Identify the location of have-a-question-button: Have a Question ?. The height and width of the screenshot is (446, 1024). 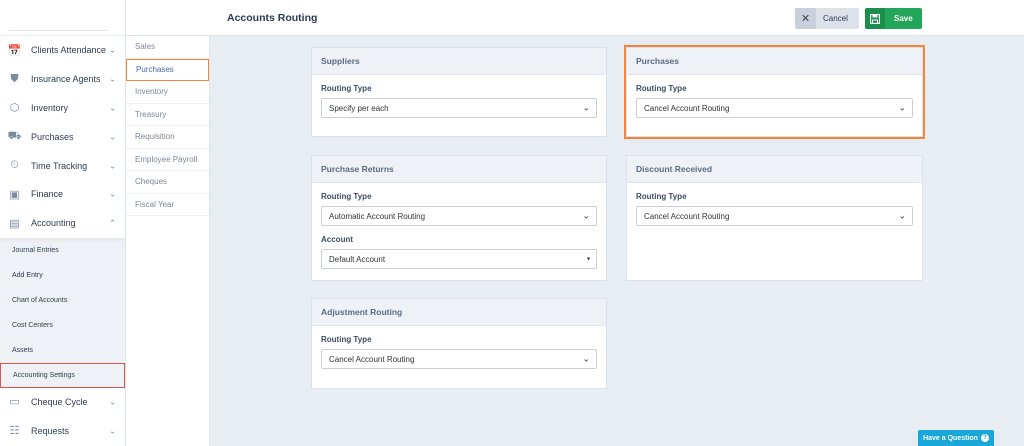
(956, 438).